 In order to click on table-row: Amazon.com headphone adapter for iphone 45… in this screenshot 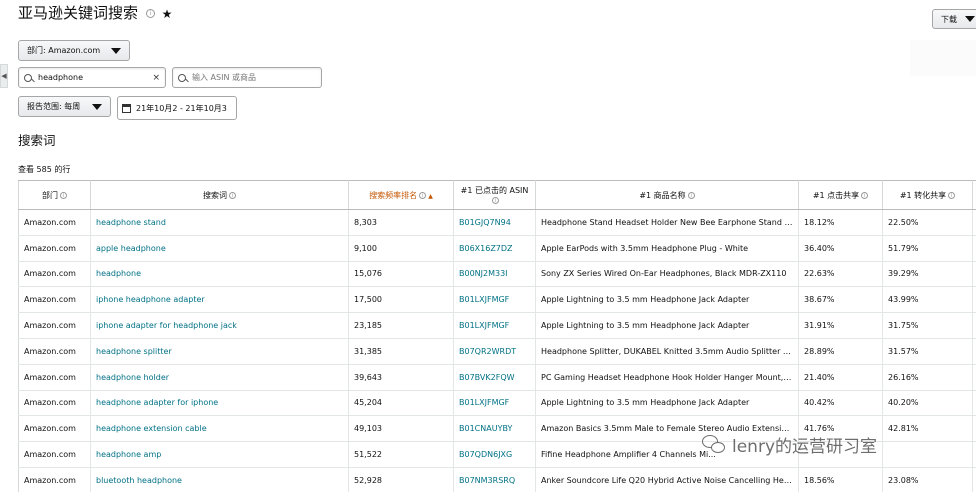, I will do `click(497, 403)`.